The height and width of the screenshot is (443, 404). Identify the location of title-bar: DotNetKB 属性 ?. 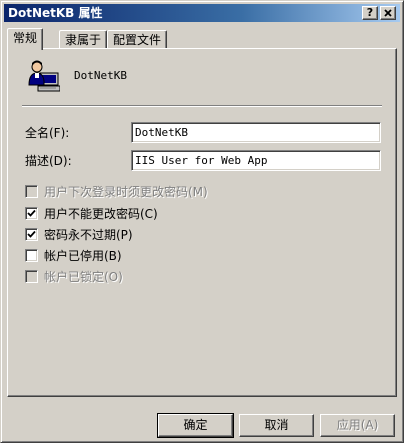
(202, 13).